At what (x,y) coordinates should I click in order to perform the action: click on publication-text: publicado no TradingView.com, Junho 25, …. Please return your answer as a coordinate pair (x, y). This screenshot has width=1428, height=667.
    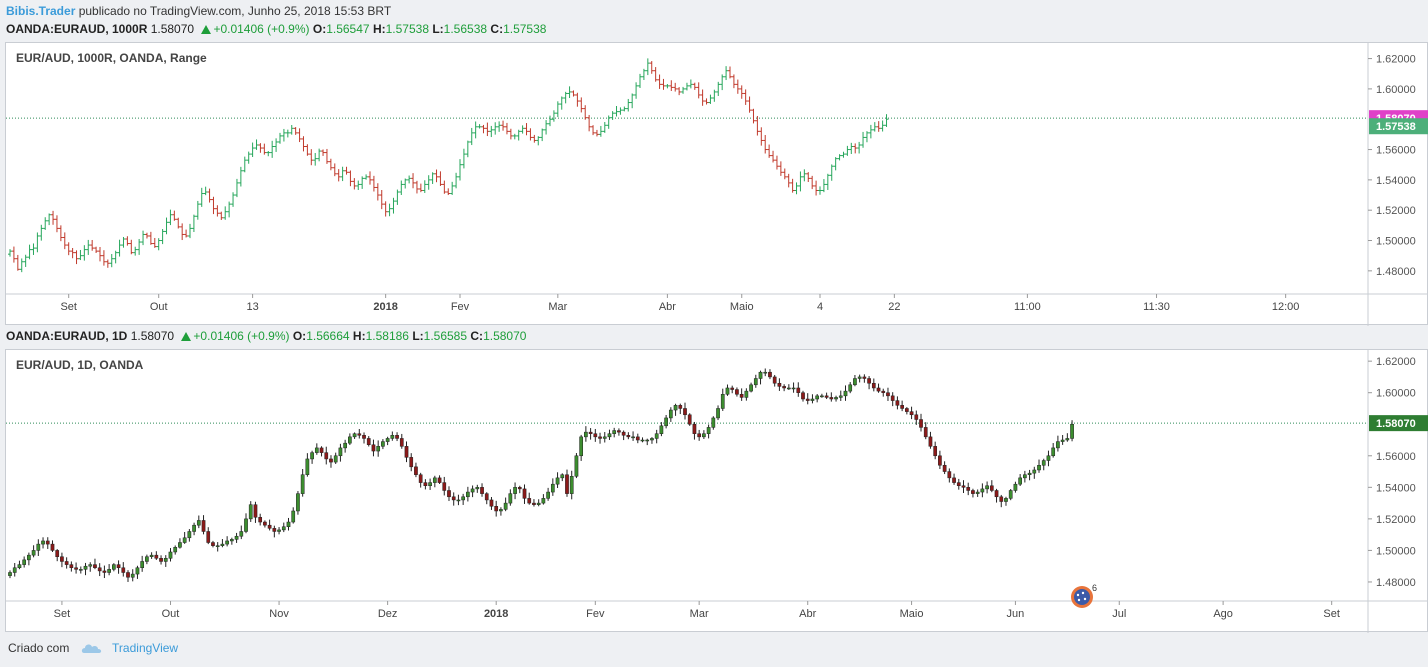
    Looking at the image, I should click on (235, 11).